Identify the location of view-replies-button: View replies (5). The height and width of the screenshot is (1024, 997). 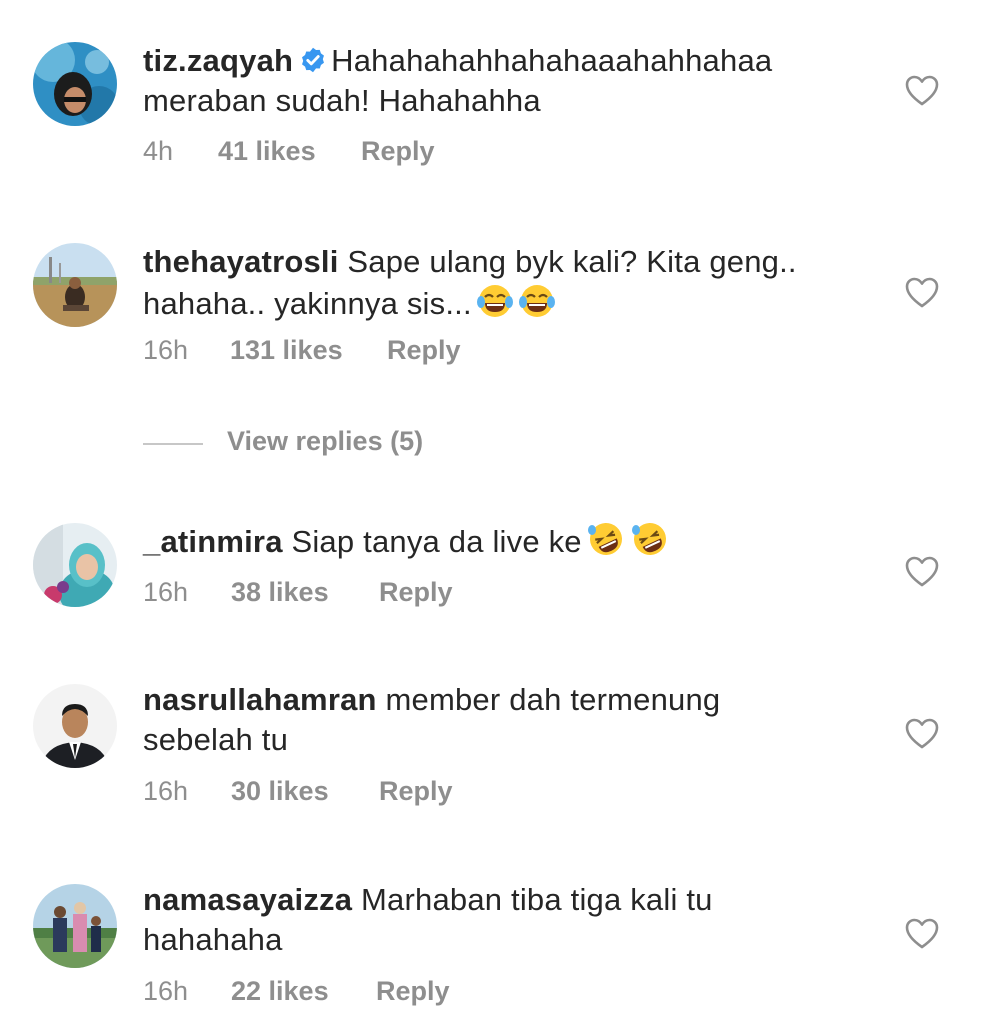
(325, 441).